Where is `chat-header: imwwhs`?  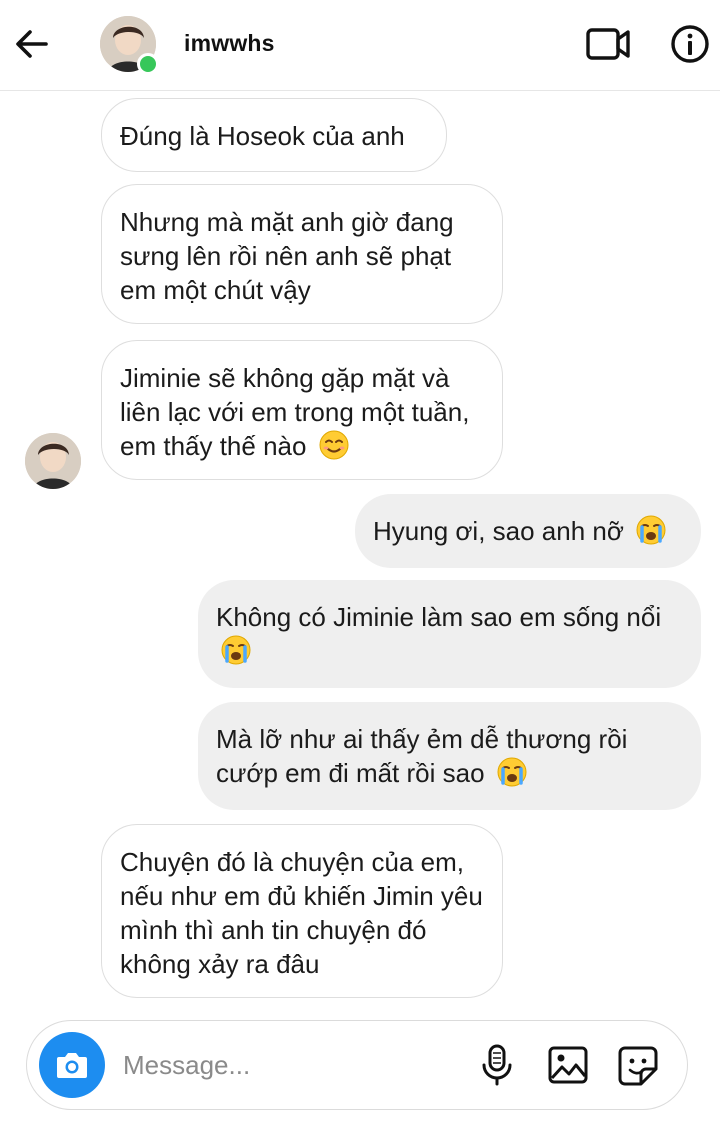
chat-header: imwwhs is located at coordinates (360, 45).